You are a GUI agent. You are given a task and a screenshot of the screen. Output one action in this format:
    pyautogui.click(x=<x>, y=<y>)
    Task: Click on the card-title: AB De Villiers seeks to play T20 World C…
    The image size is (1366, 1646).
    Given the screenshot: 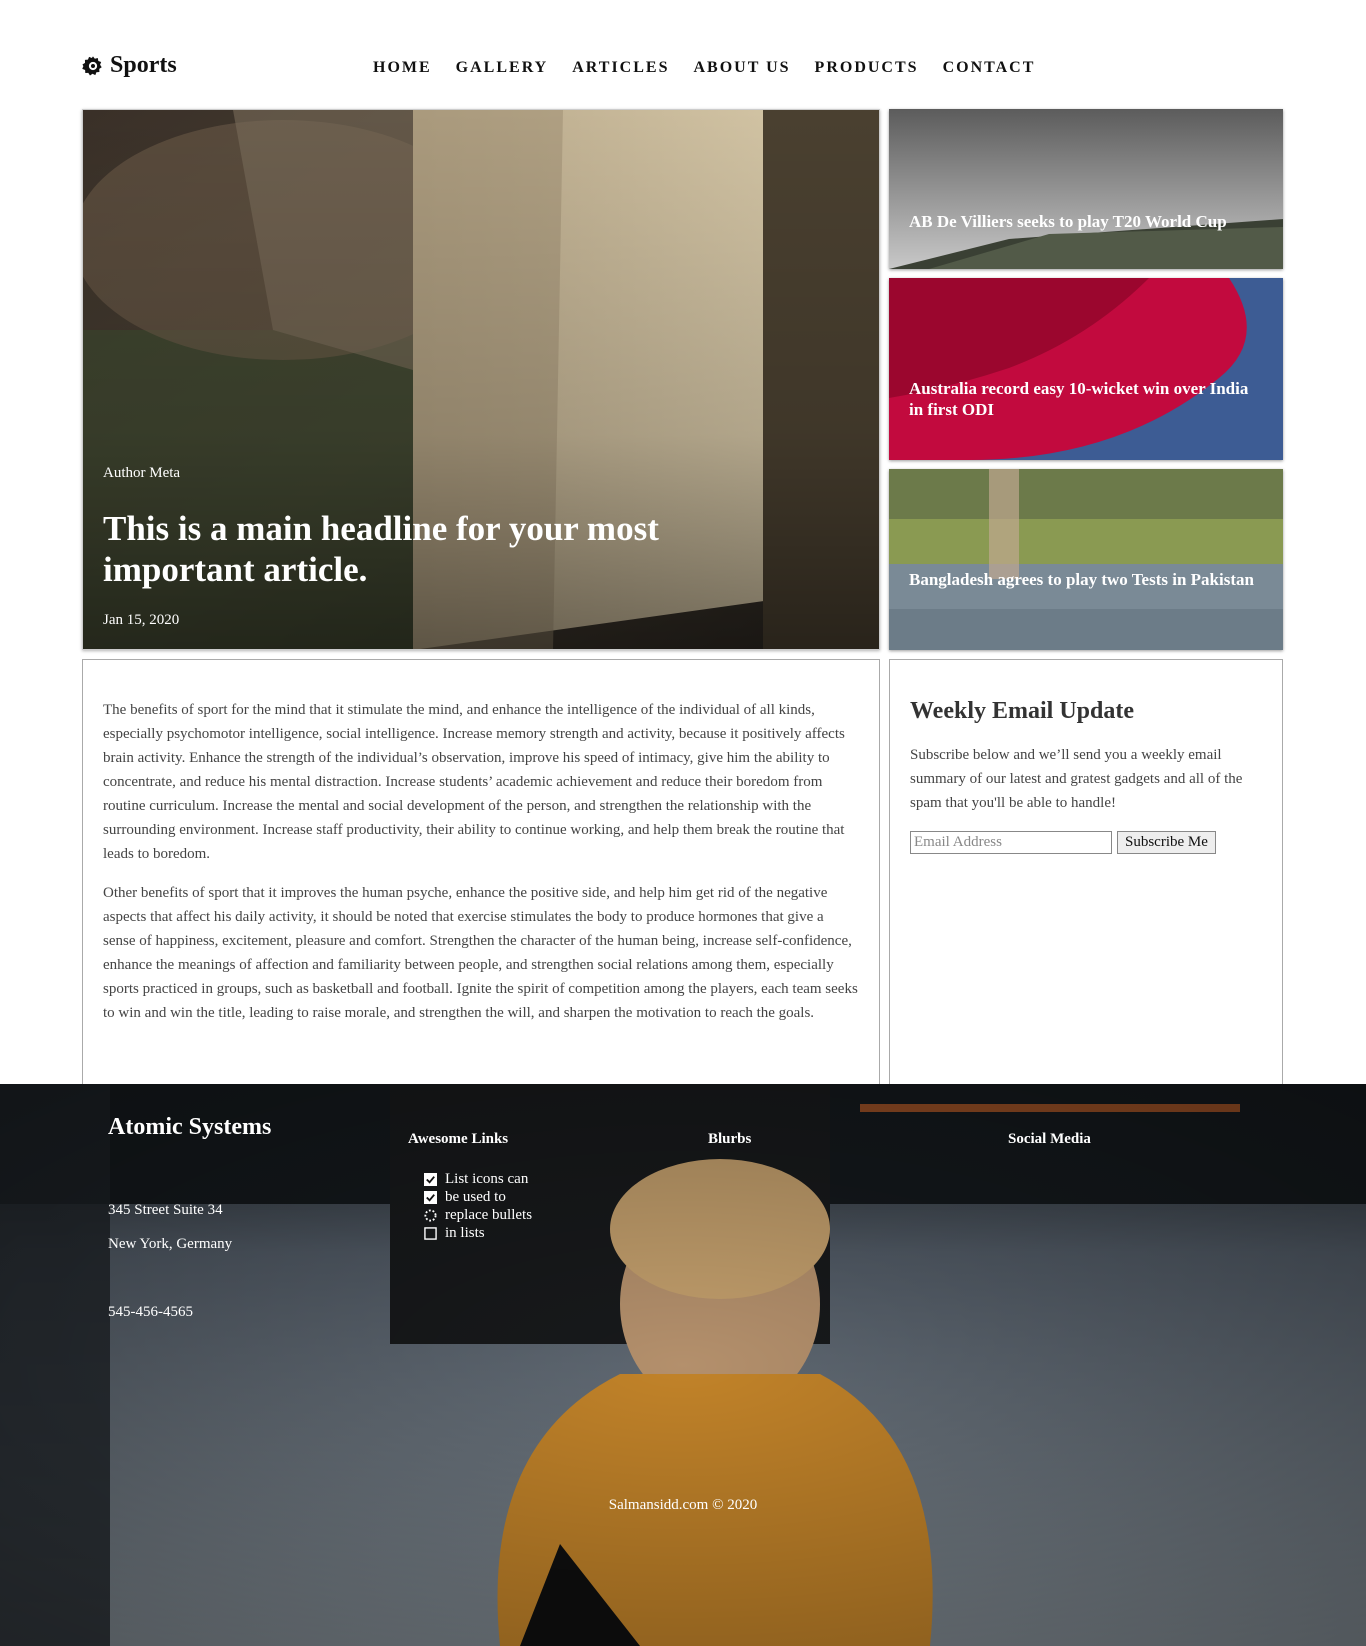 What is the action you would take?
    pyautogui.click(x=1084, y=221)
    